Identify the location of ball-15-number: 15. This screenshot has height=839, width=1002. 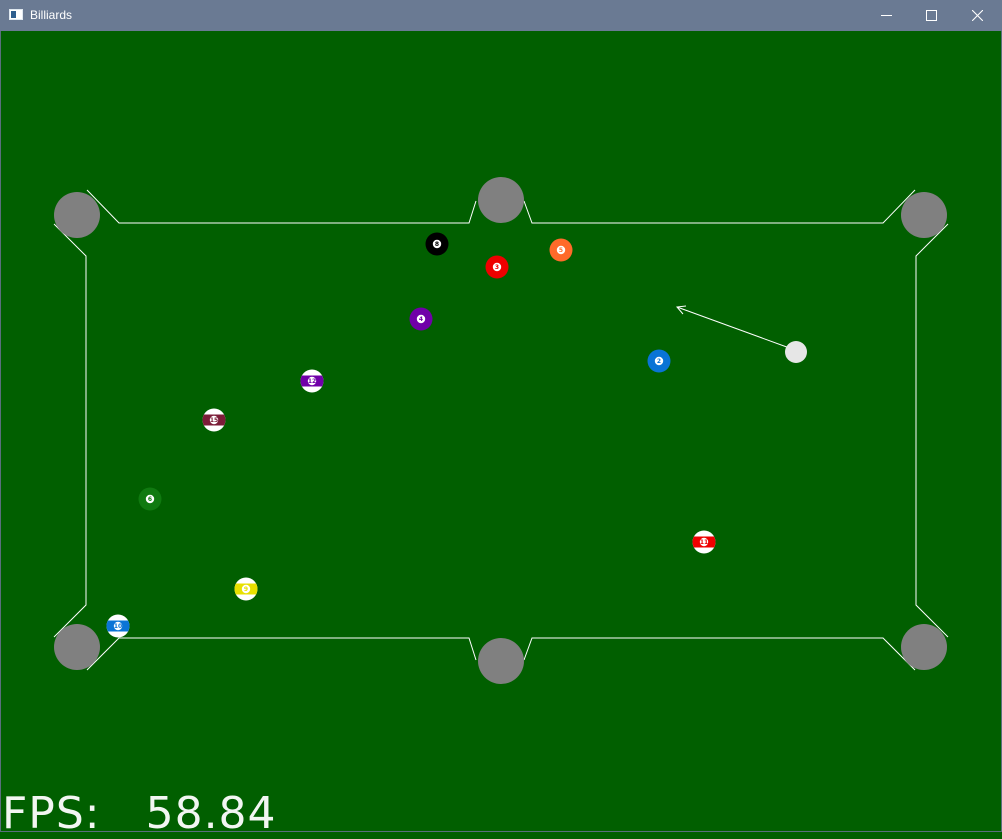
(214, 420).